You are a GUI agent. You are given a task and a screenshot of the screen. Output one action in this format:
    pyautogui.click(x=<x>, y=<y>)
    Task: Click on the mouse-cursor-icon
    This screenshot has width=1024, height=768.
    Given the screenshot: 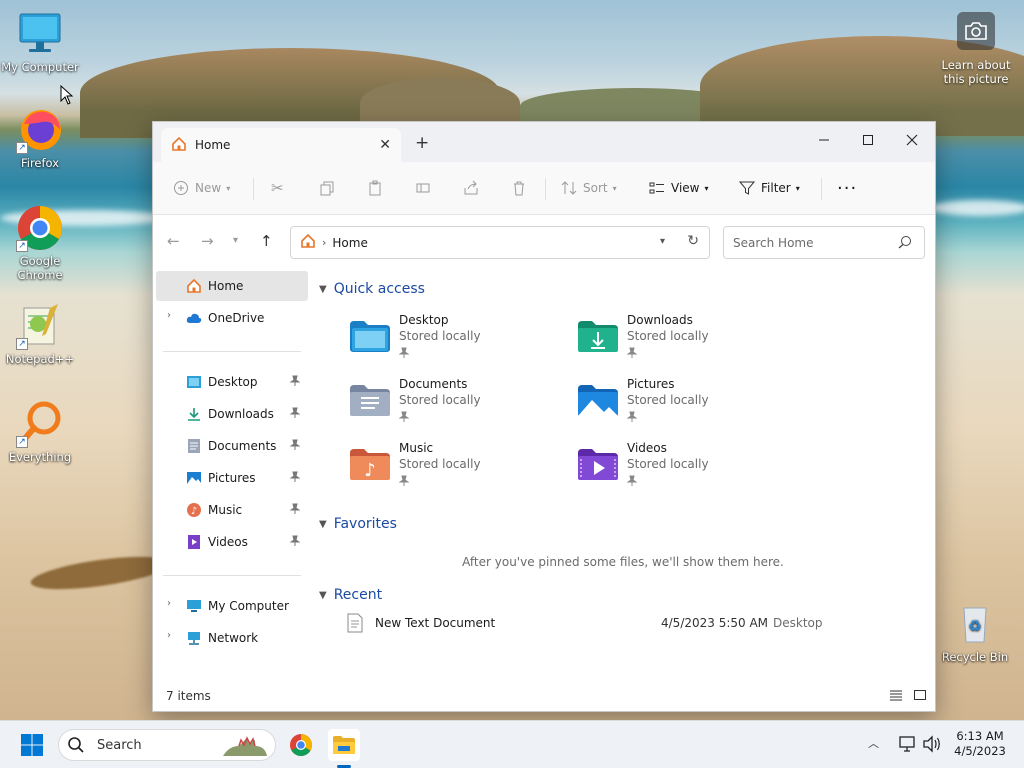 What is the action you would take?
    pyautogui.click(x=67, y=95)
    